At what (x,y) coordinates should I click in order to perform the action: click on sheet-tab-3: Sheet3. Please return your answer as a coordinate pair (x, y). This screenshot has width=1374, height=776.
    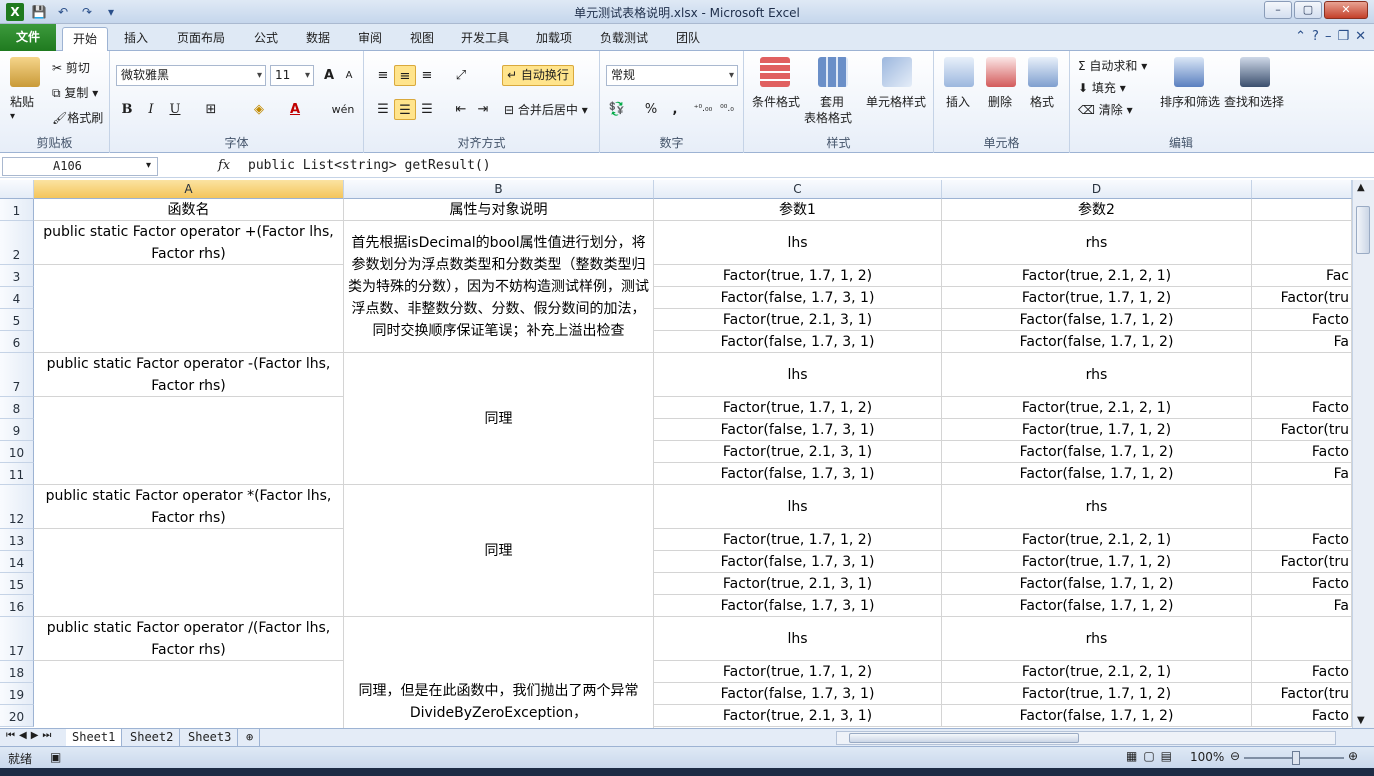
    Looking at the image, I should click on (210, 737).